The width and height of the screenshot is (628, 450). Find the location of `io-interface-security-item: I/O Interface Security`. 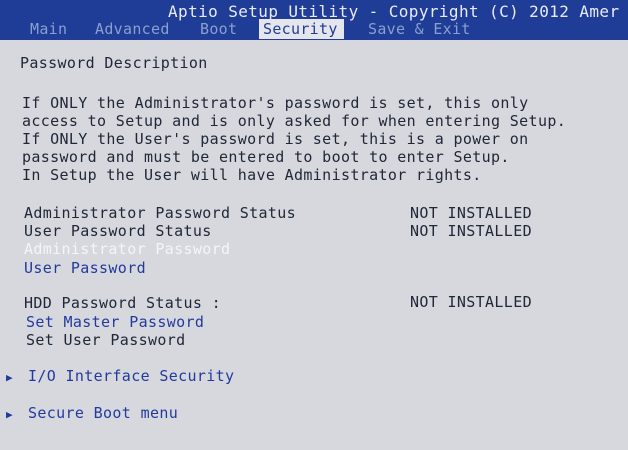

io-interface-security-item: I/O Interface Security is located at coordinates (131, 376).